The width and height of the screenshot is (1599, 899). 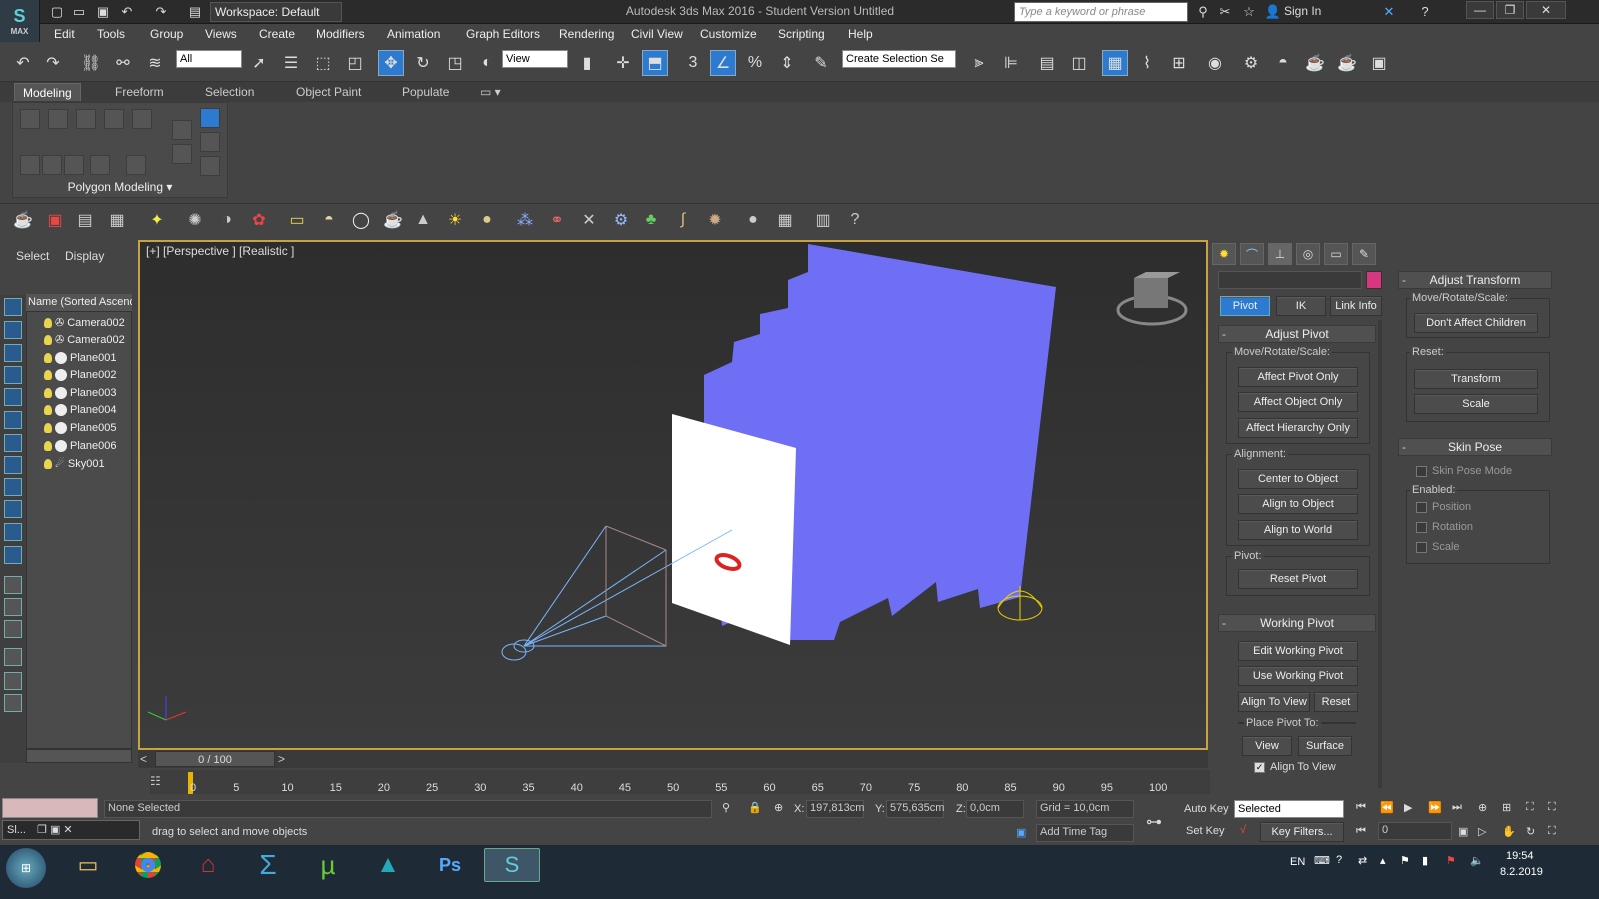 What do you see at coordinates (1205, 831) in the screenshot?
I see `set-key-button: Set Key` at bounding box center [1205, 831].